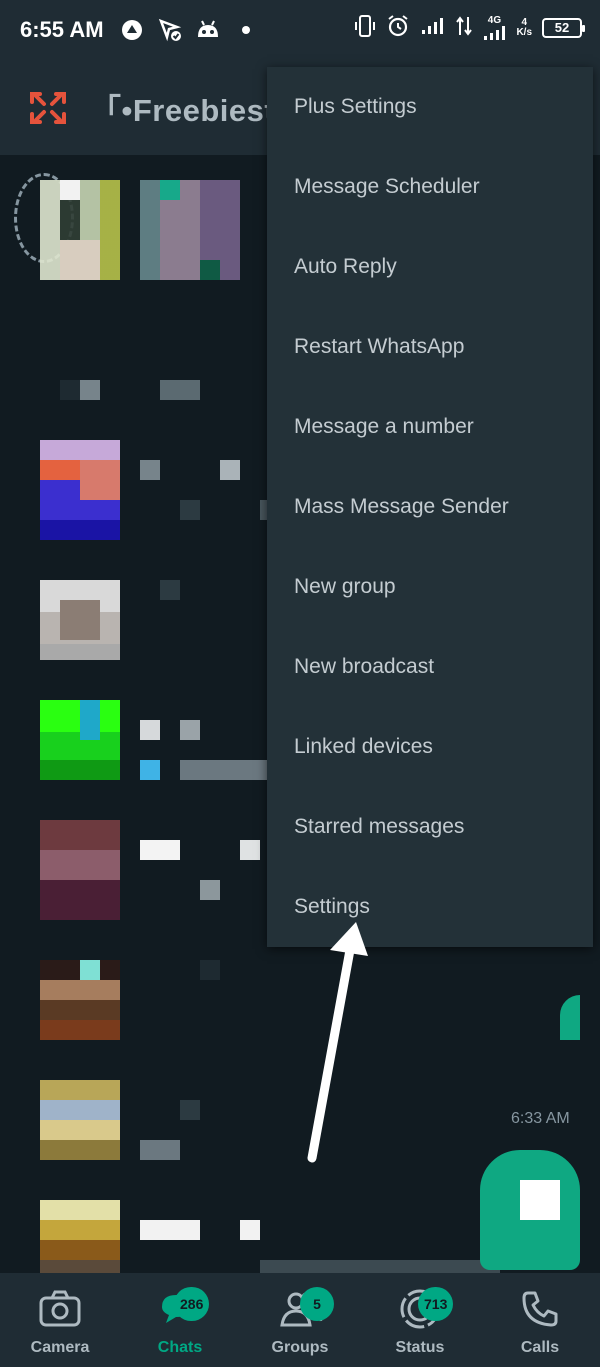  What do you see at coordinates (48, 108) in the screenshot?
I see `logo-icon` at bounding box center [48, 108].